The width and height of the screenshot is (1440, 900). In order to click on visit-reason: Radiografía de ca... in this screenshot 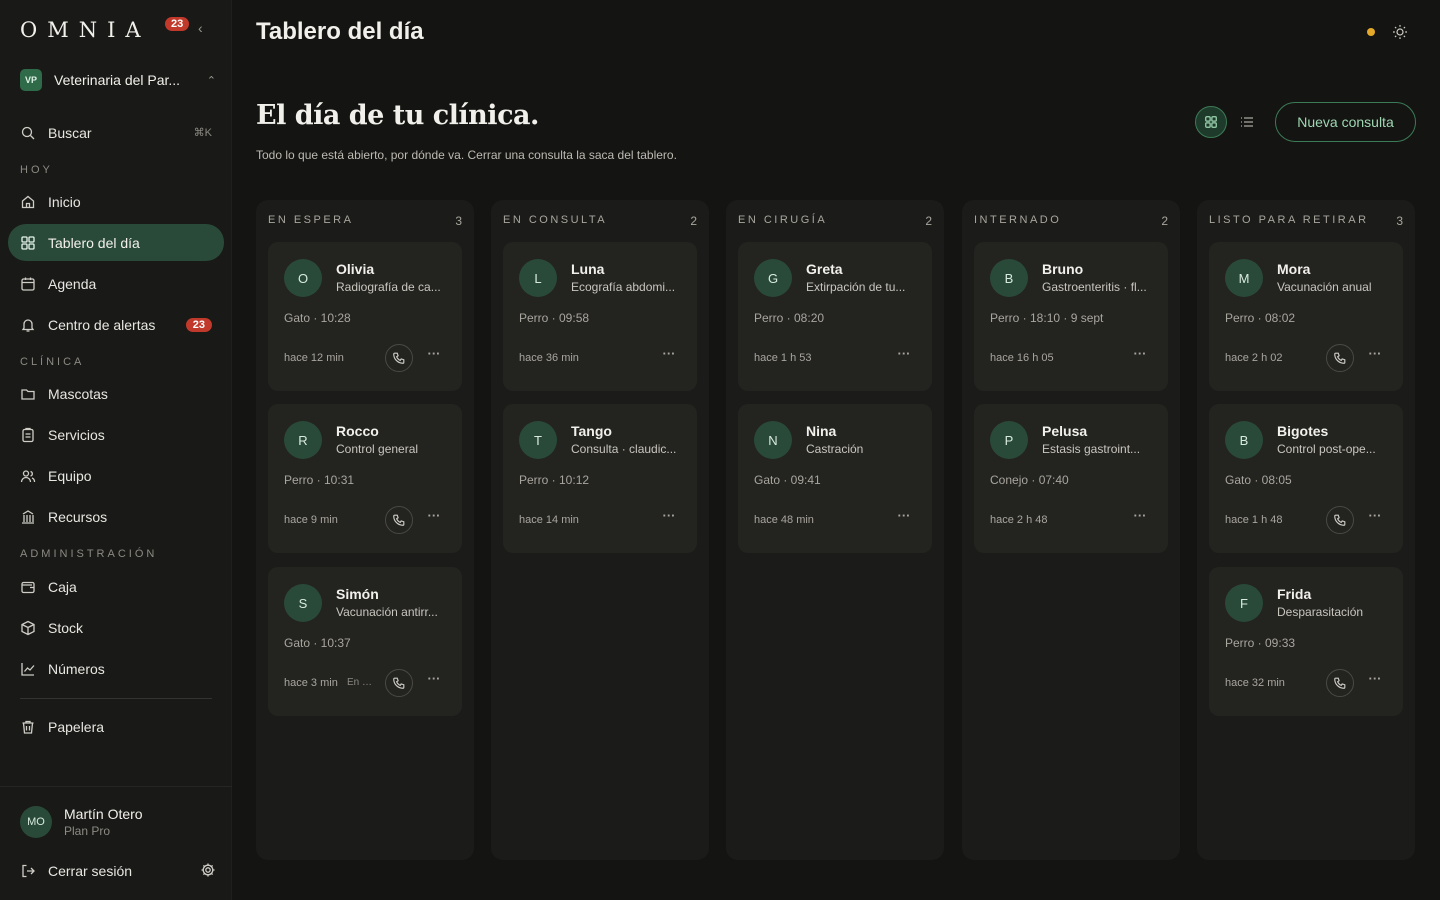, I will do `click(388, 287)`.